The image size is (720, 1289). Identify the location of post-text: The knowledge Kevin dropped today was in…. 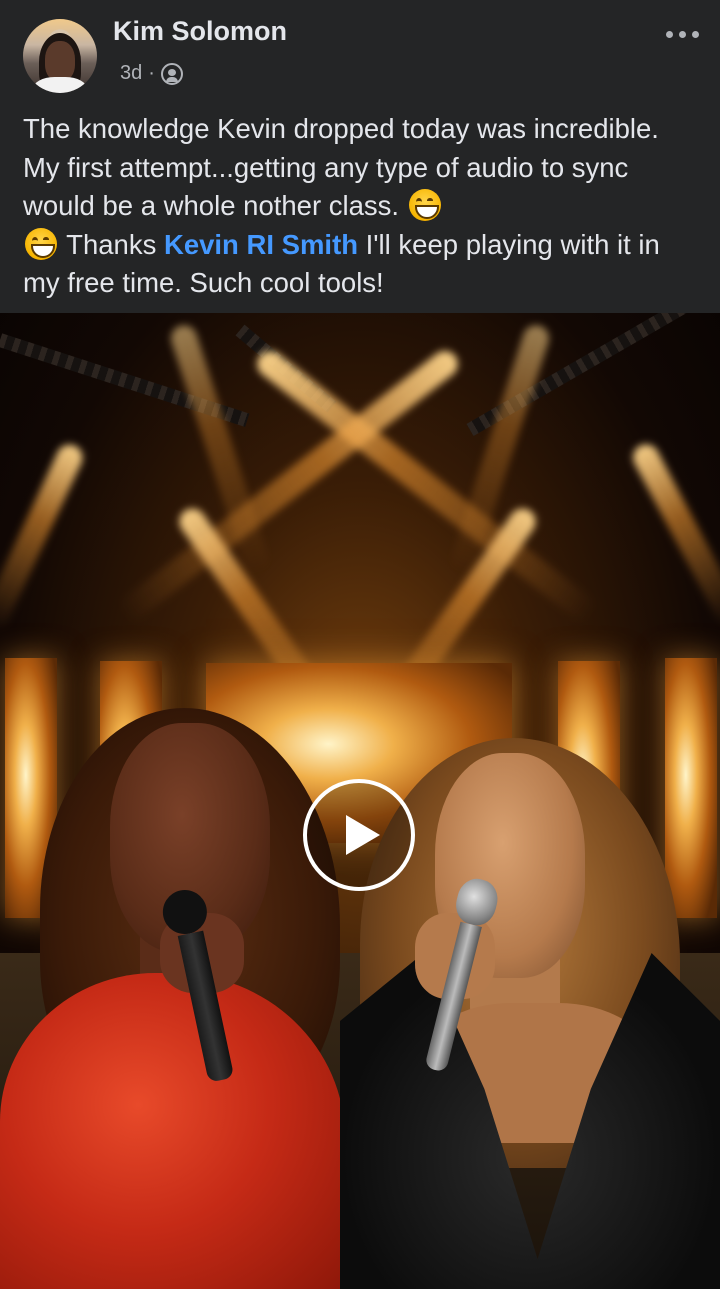
(363, 206).